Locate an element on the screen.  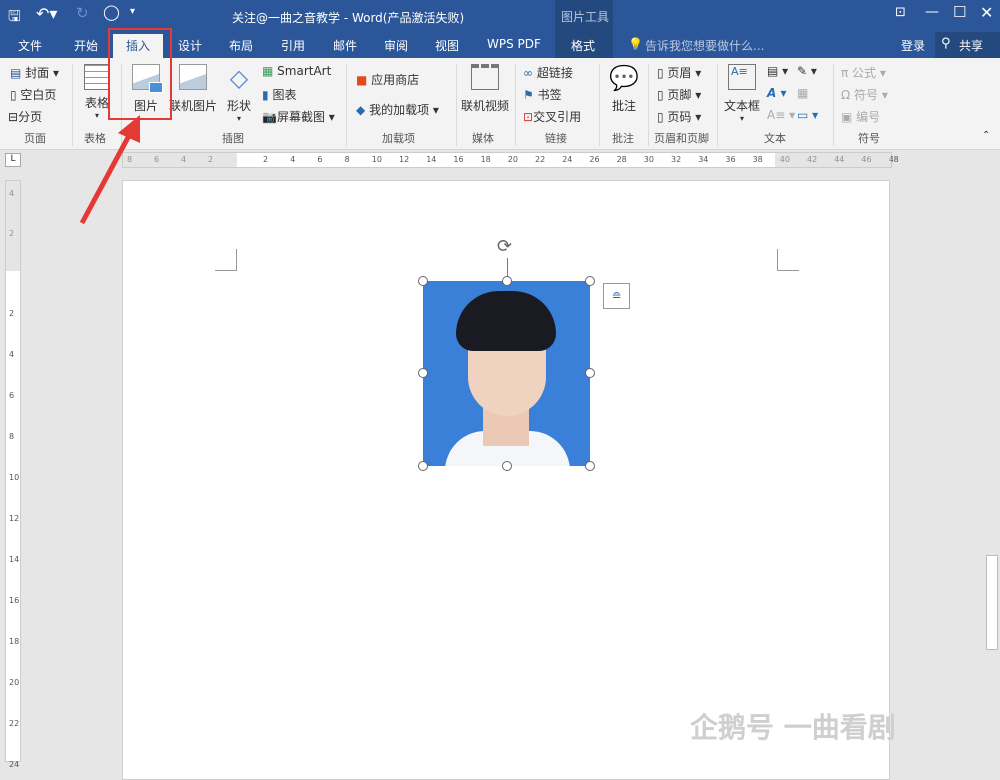
share-button: ⚲ 共享 is located at coordinates (967, 45).